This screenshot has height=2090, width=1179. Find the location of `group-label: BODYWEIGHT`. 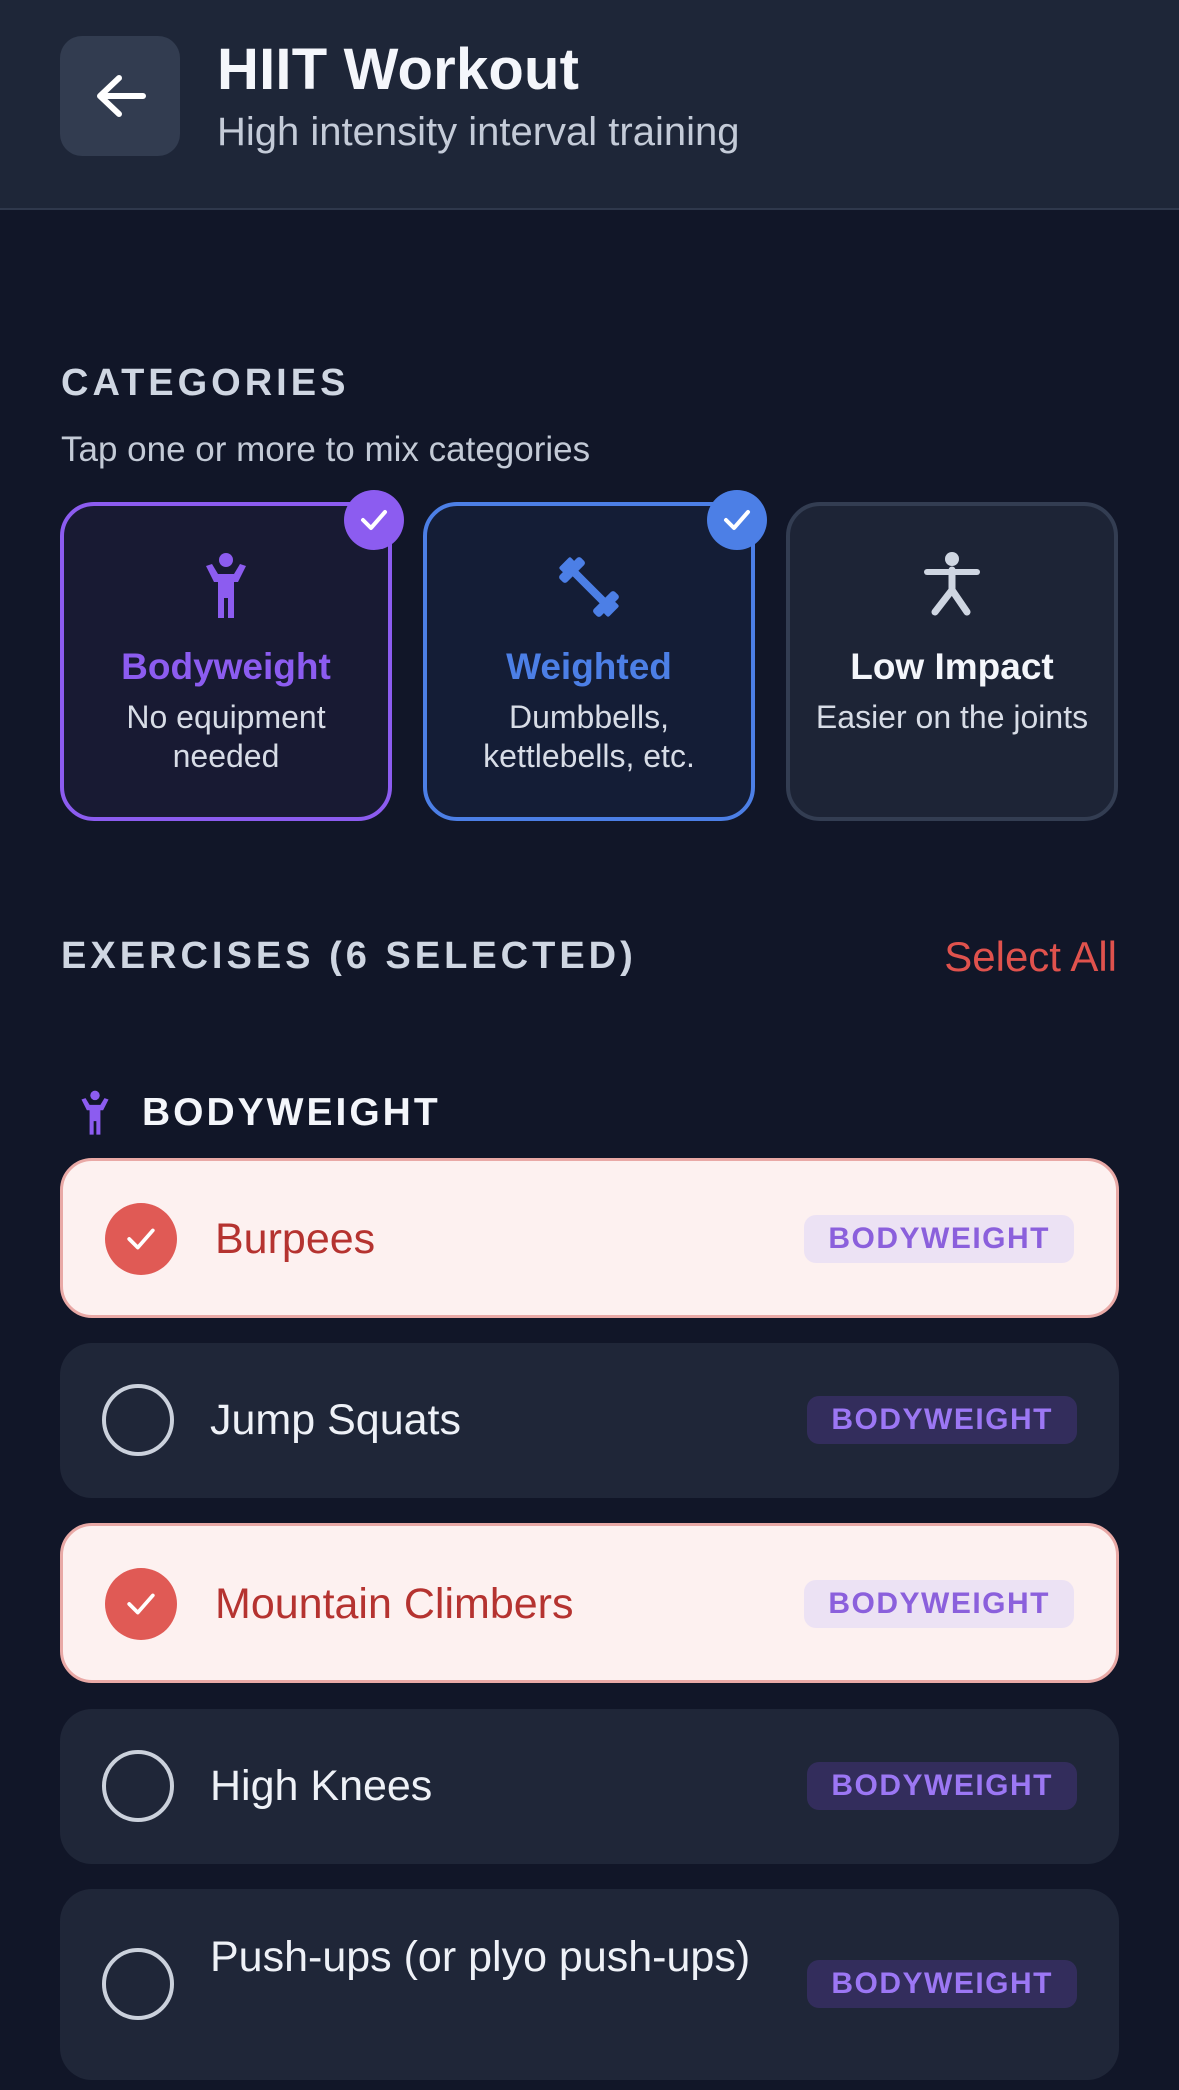

group-label: BODYWEIGHT is located at coordinates (291, 1112).